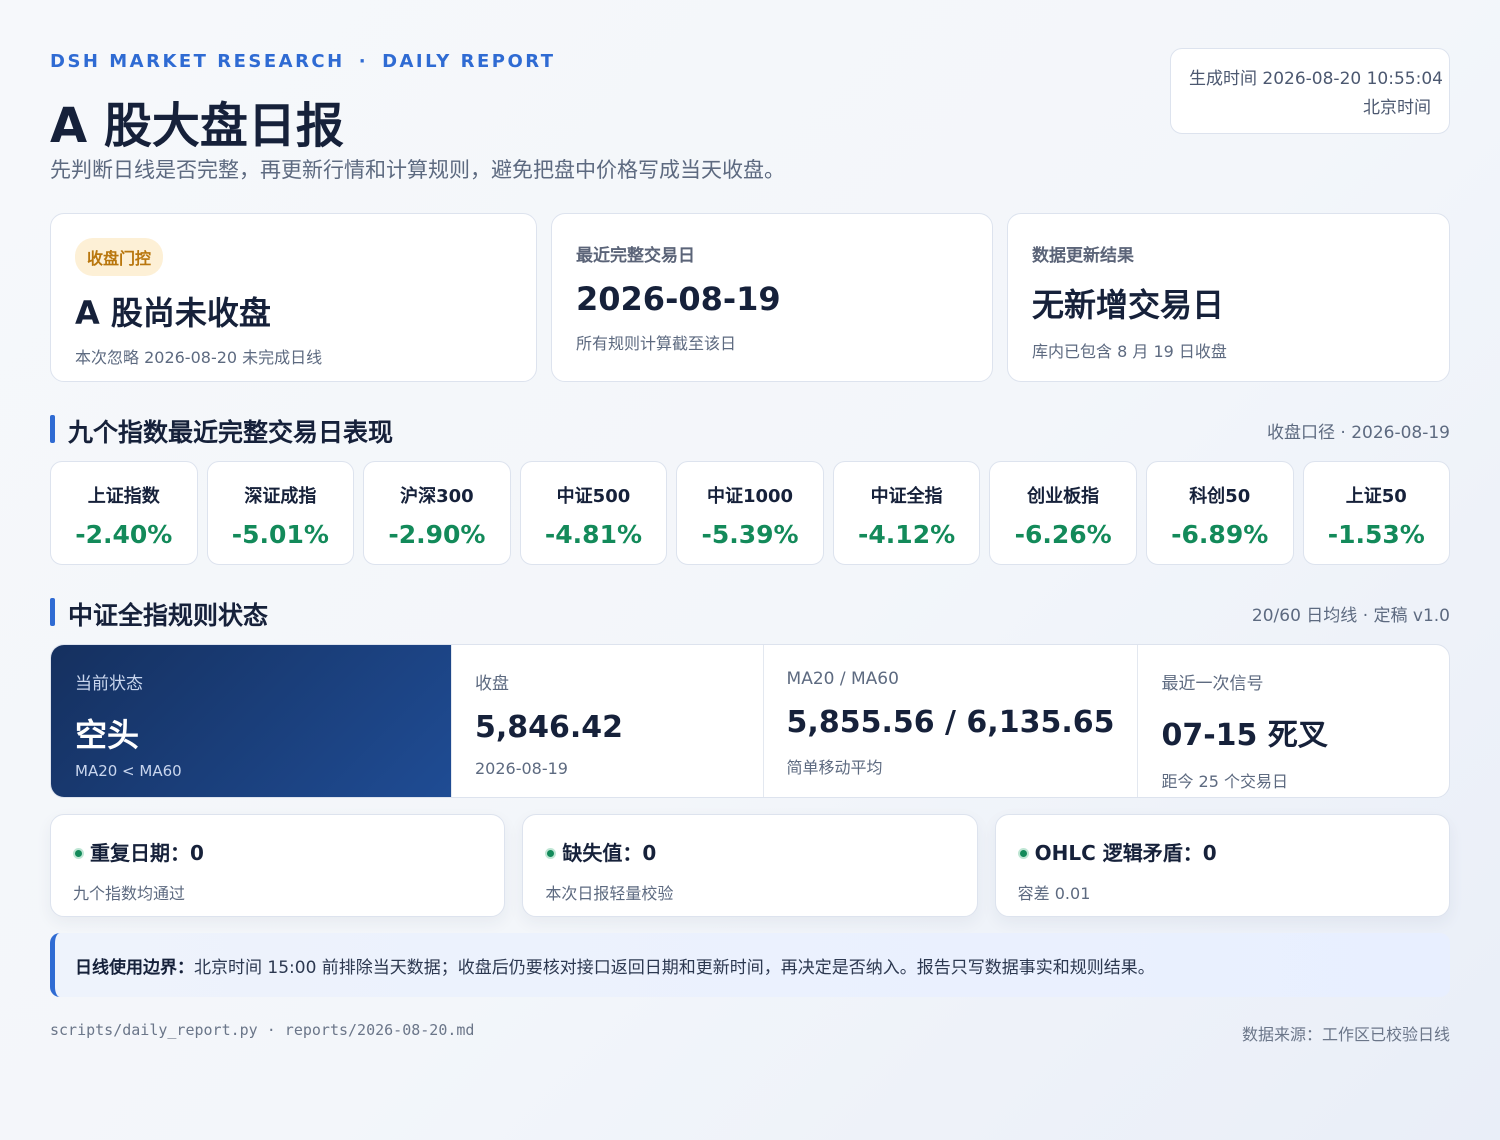 The image size is (1500, 1140). Describe the element at coordinates (1350, 616) in the screenshot. I see `rules-section-meta: 20/60 日均线 · 定稿 v1.0` at that location.